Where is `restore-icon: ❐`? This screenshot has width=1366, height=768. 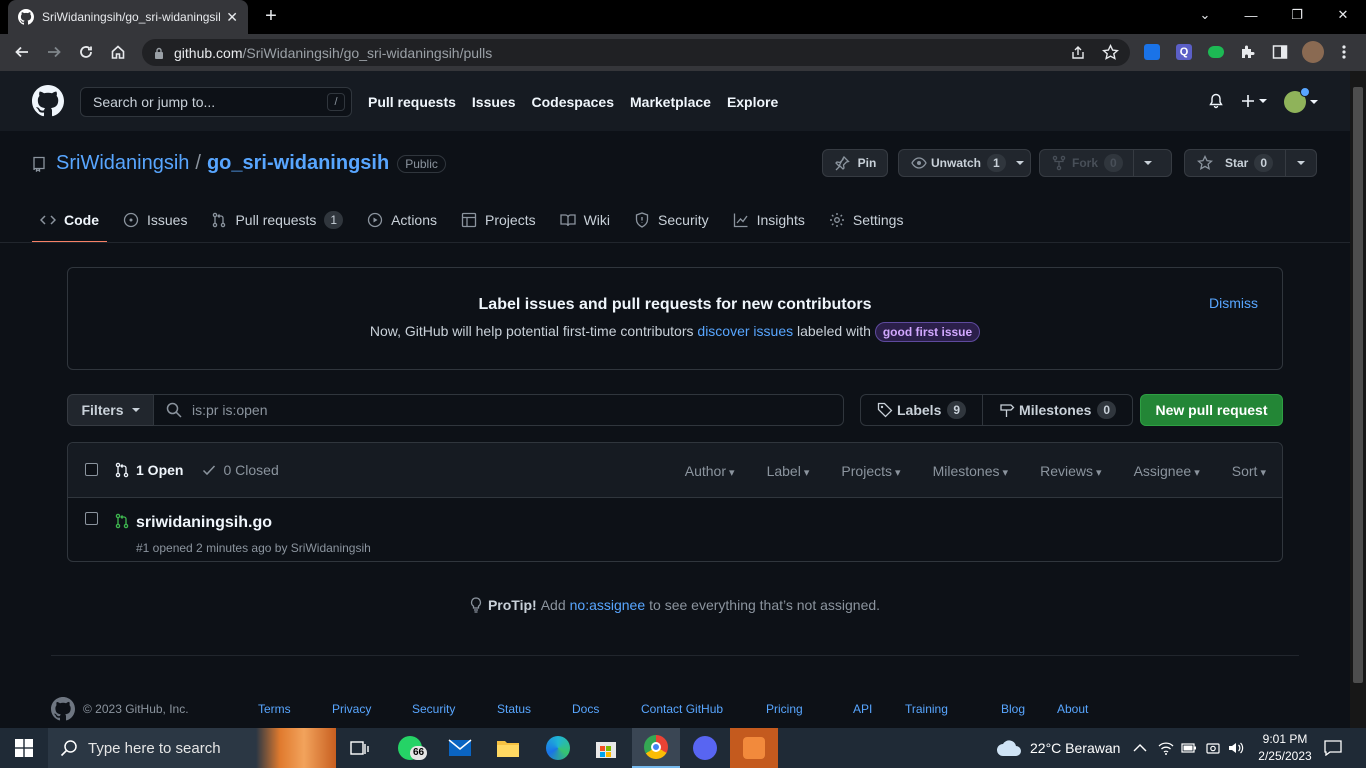
restore-icon: ❐ is located at coordinates (1297, 15).